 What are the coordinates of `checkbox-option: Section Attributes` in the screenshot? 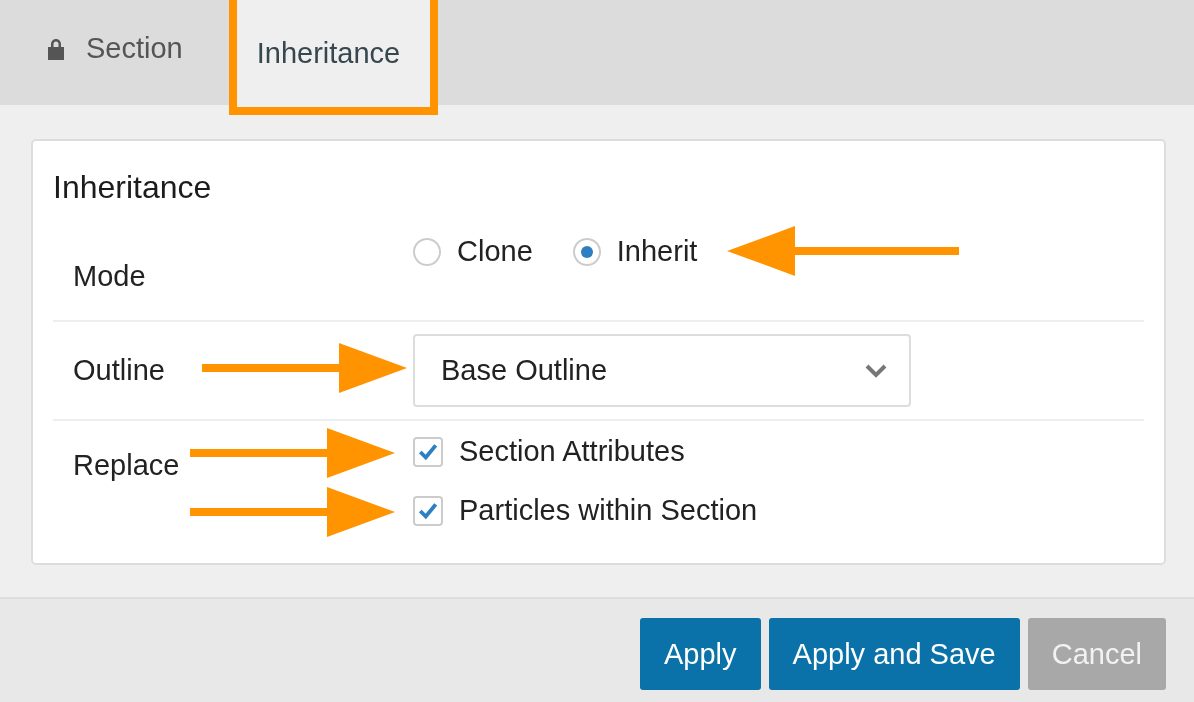 It's located at (585, 451).